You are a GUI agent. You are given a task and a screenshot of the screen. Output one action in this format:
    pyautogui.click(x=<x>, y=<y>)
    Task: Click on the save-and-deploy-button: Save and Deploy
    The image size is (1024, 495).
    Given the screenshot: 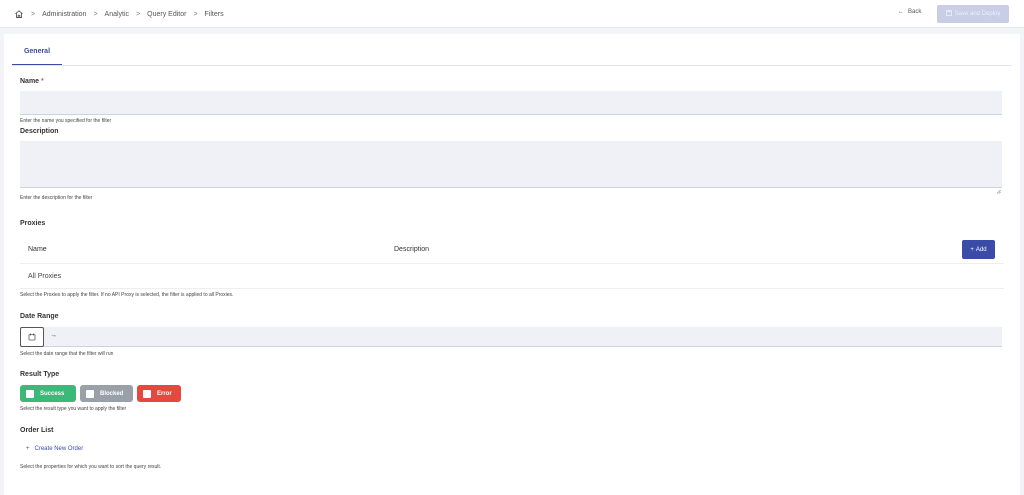 What is the action you would take?
    pyautogui.click(x=973, y=14)
    